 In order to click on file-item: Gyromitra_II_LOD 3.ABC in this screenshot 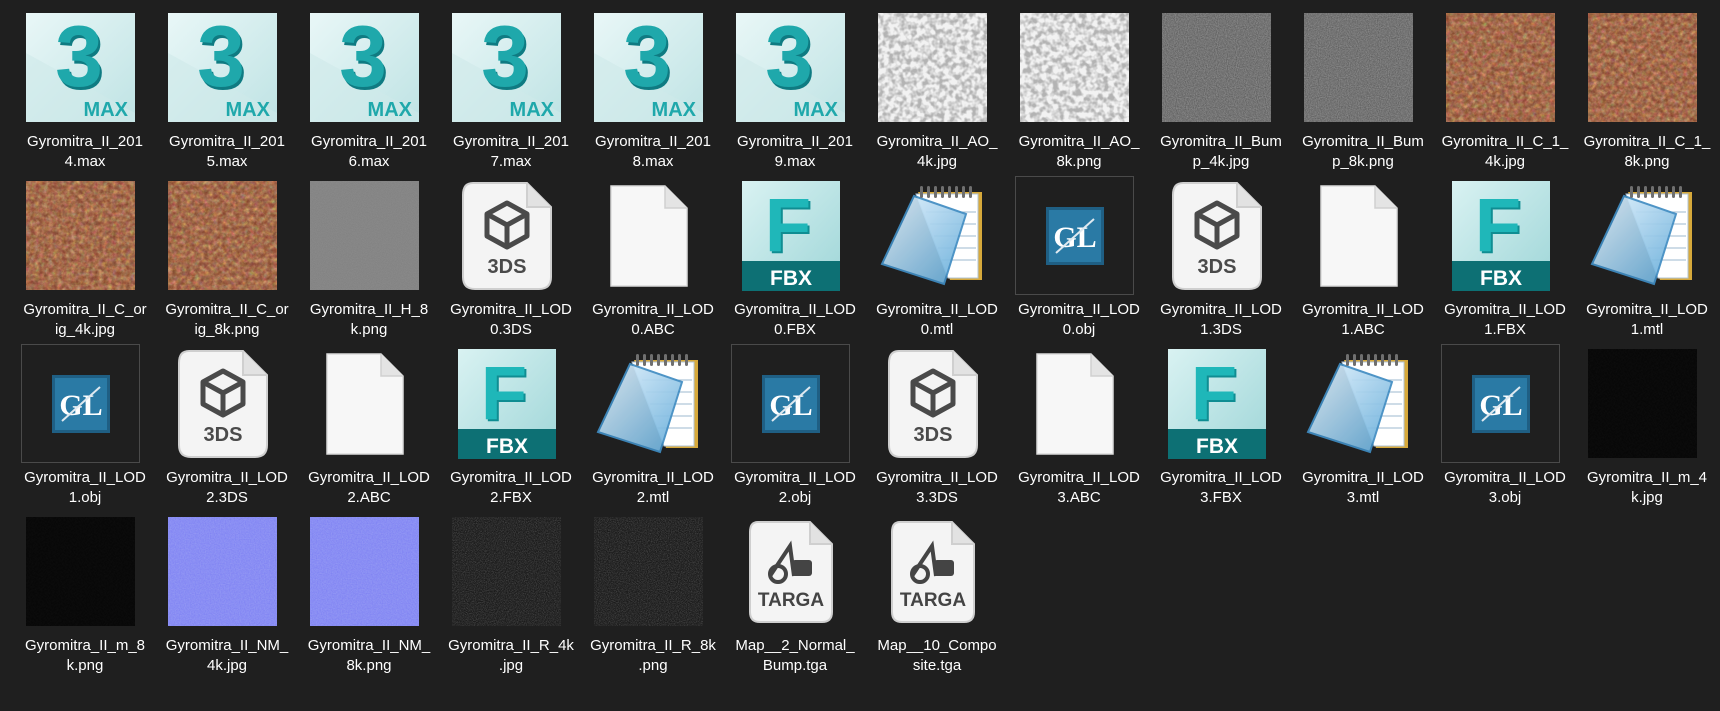, I will do `click(1072, 423)`.